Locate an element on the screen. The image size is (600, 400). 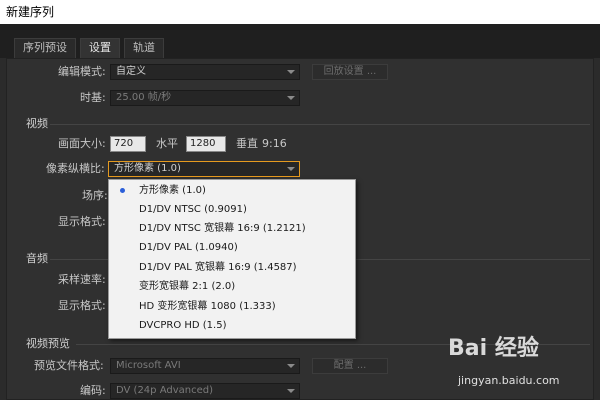
menu-option-label: DVCPRO HD (1.5) is located at coordinates (183, 325).